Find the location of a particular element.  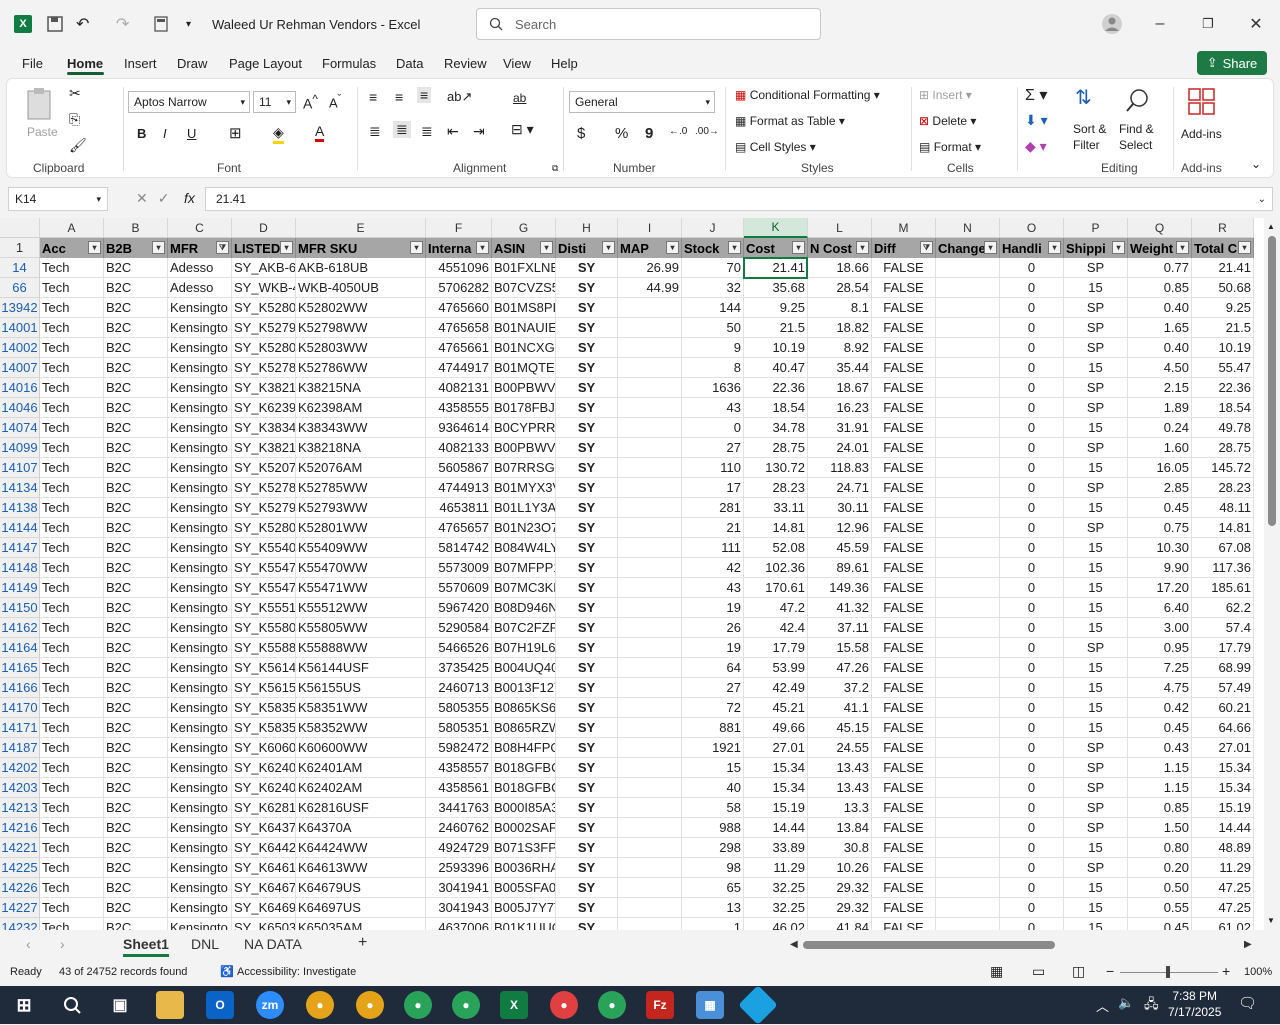

table-cell: B07H19L6 is located at coordinates (524, 648).